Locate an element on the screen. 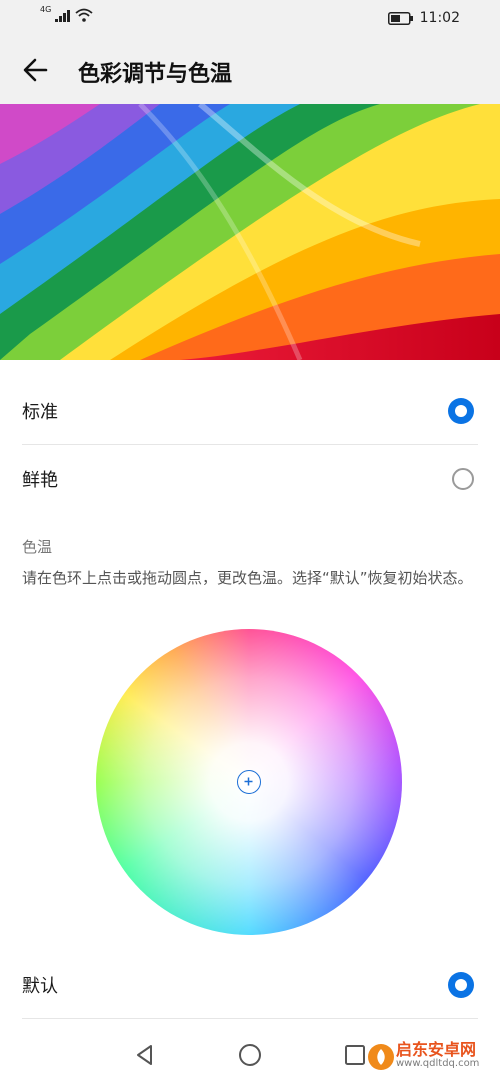 The height and width of the screenshot is (1084, 500). status-right: 11:02 is located at coordinates (423, 18).